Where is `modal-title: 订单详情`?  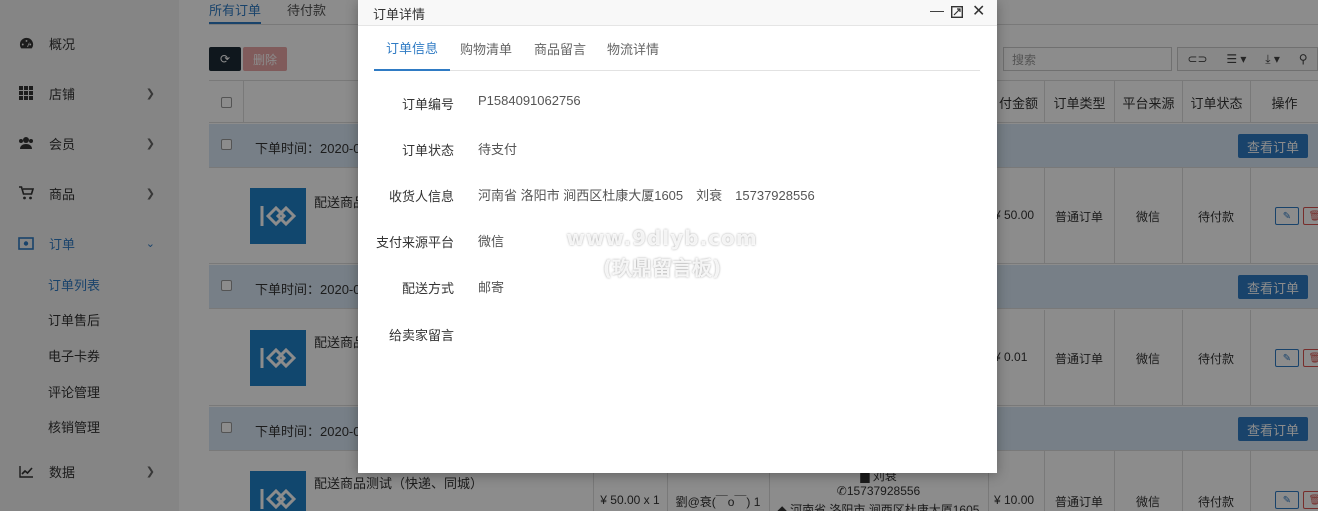
modal-title: 订单详情 is located at coordinates (399, 14).